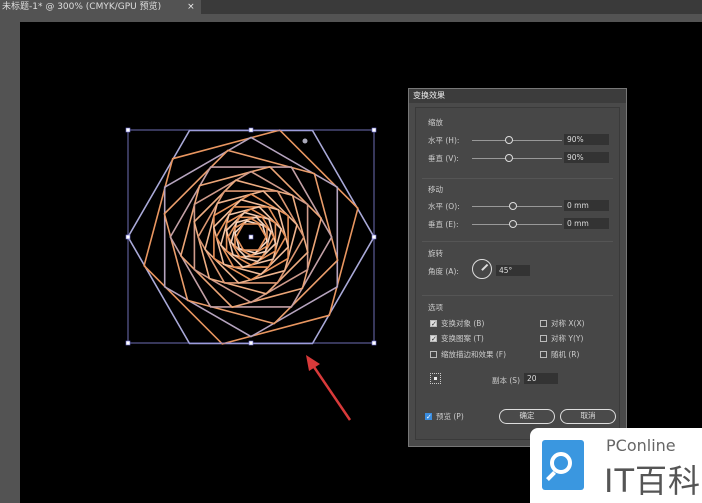  What do you see at coordinates (565, 354) in the screenshot?
I see `random-label: 随机 (R)` at bounding box center [565, 354].